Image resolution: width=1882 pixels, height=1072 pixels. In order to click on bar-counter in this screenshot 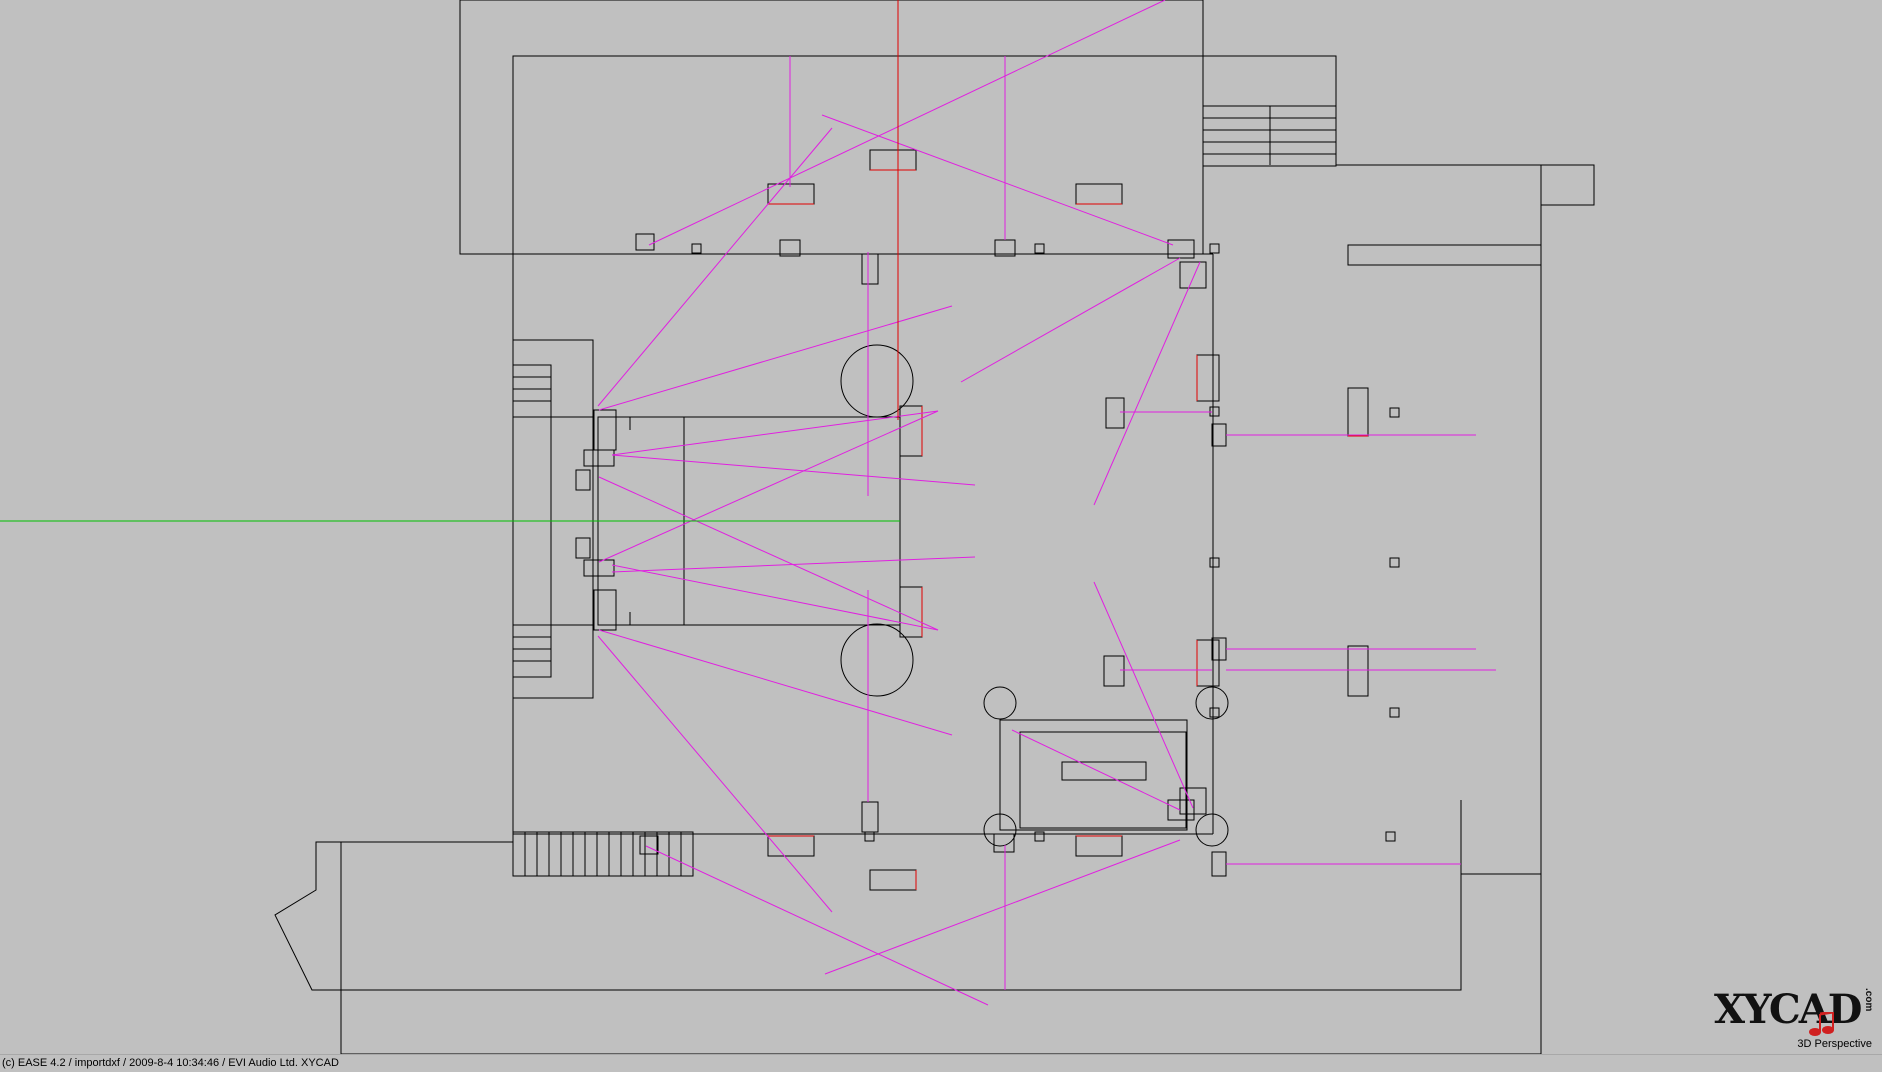, I will do `click(1093, 775)`.